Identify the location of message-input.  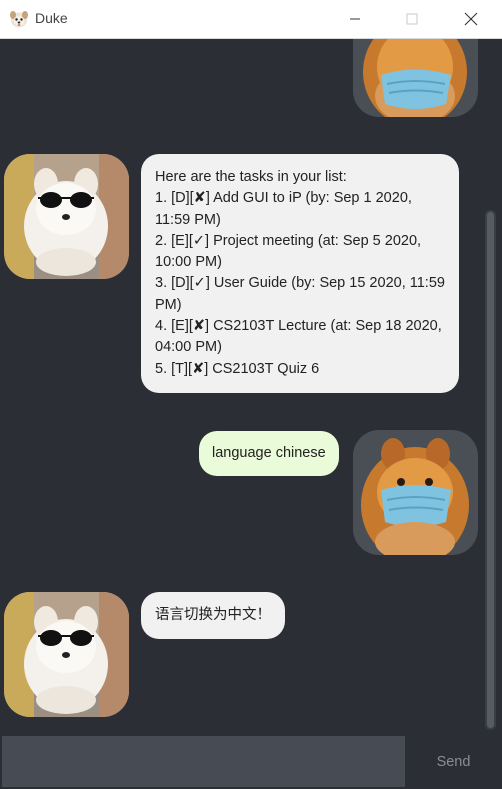
(203, 761).